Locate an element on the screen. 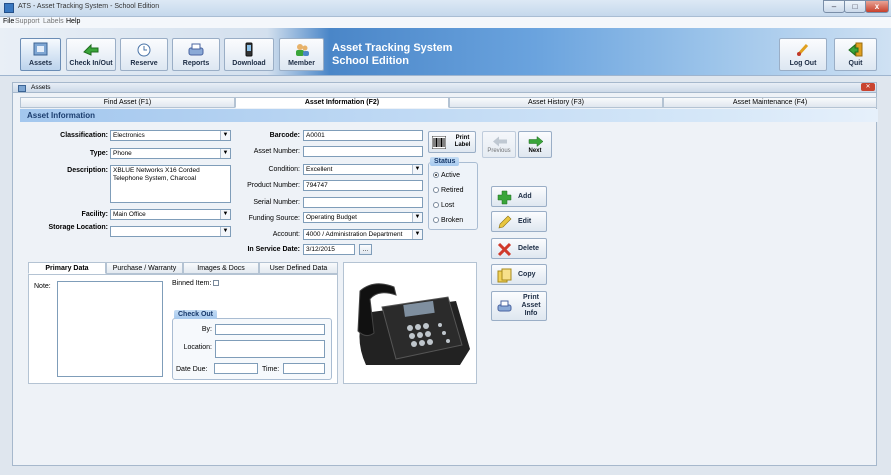 This screenshot has width=891, height=475. asset-photo is located at coordinates (411, 324).